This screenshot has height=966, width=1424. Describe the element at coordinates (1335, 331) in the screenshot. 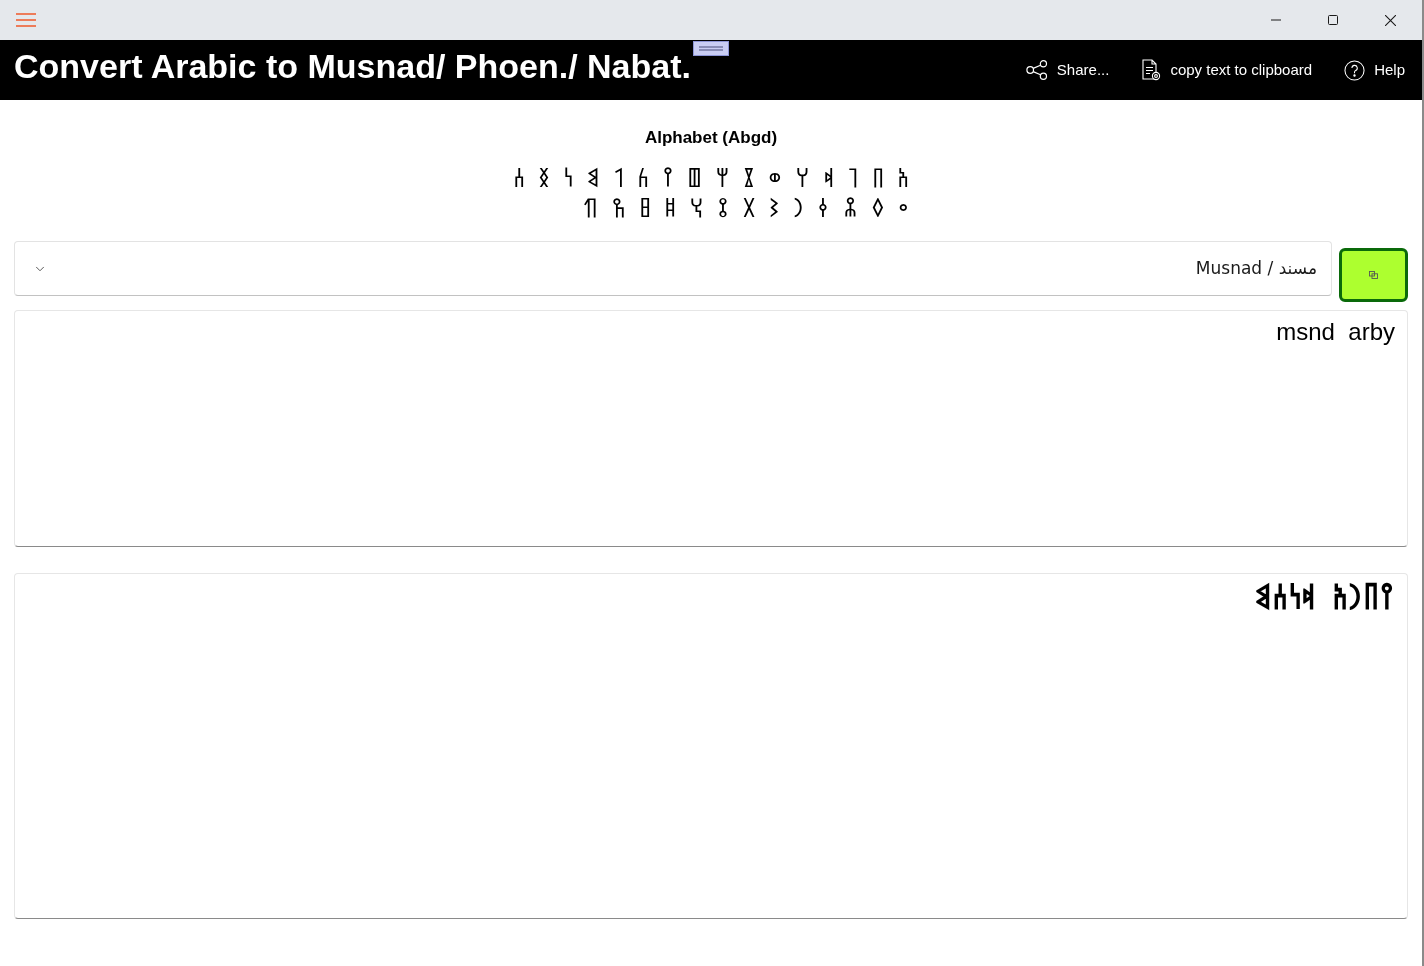

I see `input-text: msnd arby` at that location.